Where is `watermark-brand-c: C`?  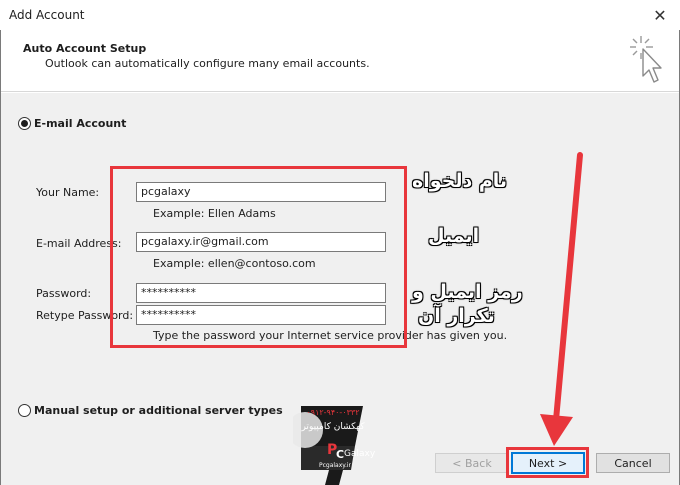
watermark-brand-c: C is located at coordinates (340, 454).